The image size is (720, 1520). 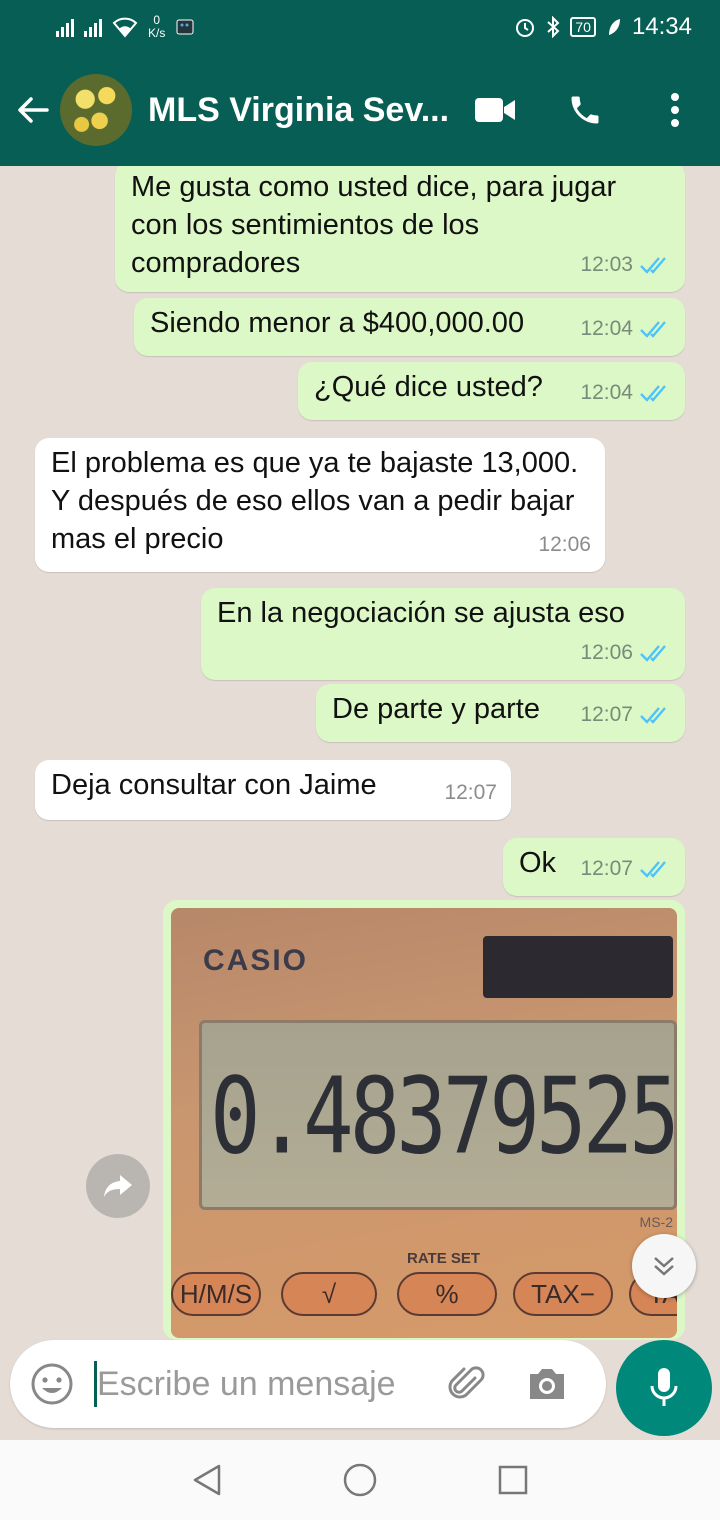 What do you see at coordinates (262, 1384) in the screenshot?
I see `message-input` at bounding box center [262, 1384].